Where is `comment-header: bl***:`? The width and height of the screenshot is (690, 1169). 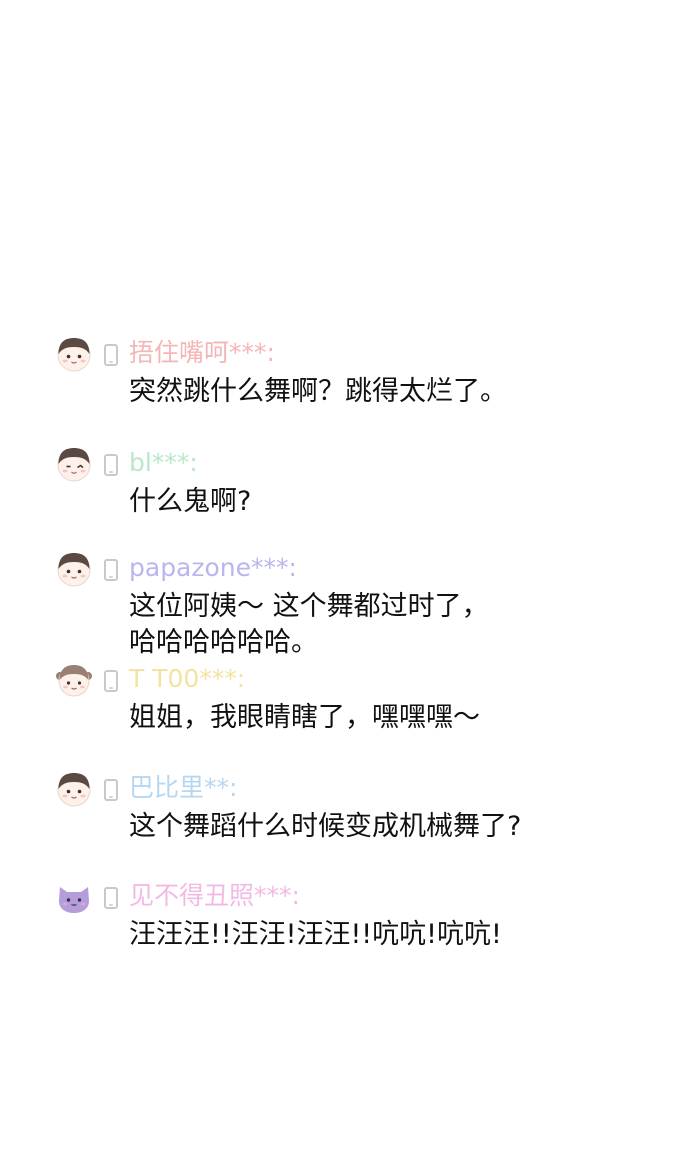
comment-header: bl***: is located at coordinates (366, 464).